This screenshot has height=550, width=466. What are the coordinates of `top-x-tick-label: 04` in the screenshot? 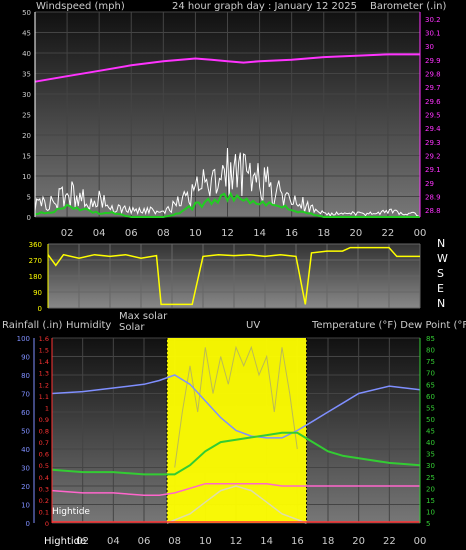 It's located at (99, 233).